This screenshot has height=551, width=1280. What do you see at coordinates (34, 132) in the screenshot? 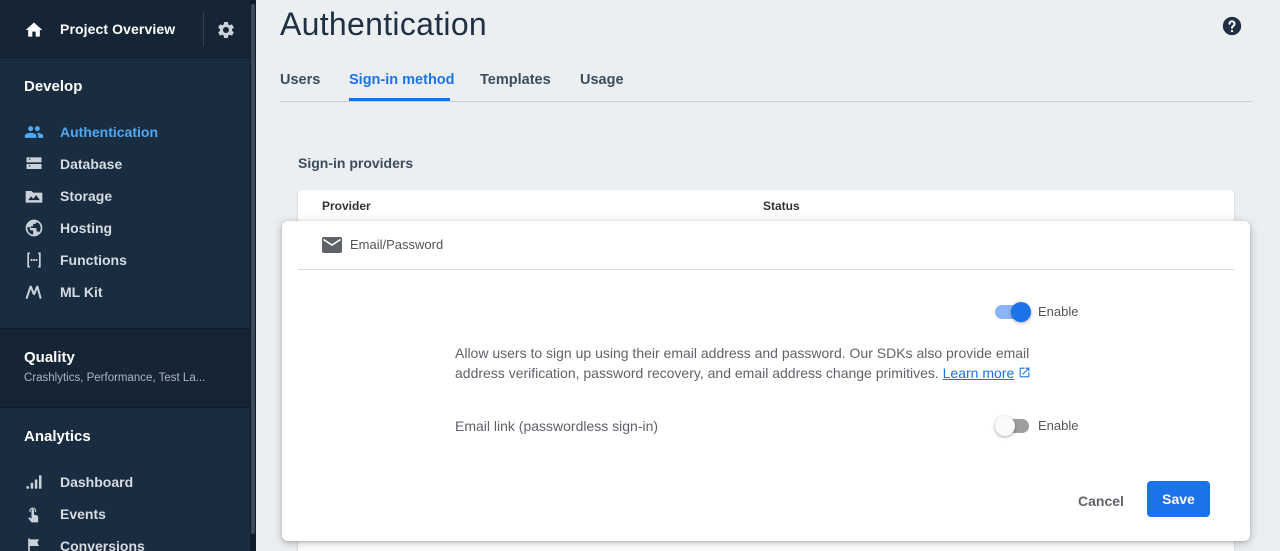
I see `people-icon` at bounding box center [34, 132].